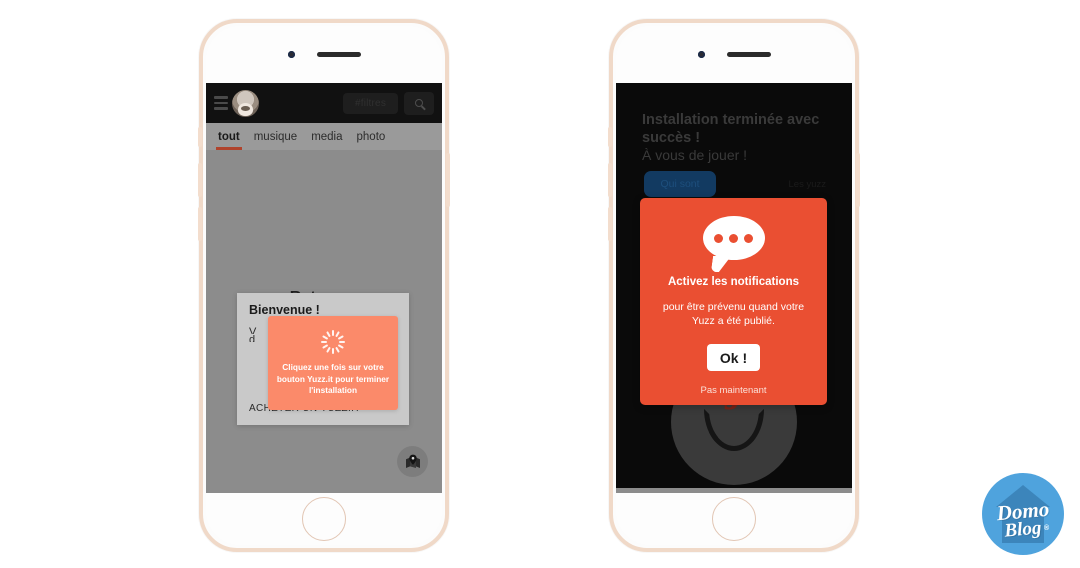  I want to click on volume-down-button, so click(200, 224).